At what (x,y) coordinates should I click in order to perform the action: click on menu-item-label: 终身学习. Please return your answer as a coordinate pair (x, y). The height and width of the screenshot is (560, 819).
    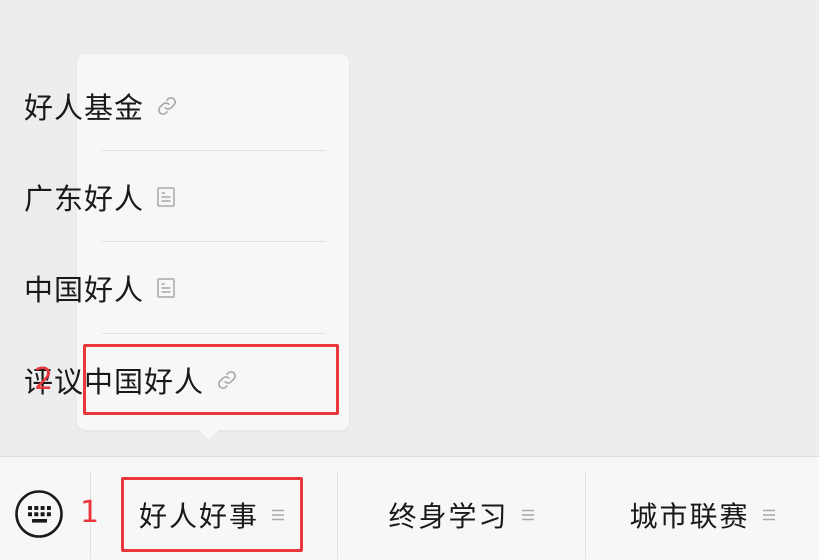
    Looking at the image, I should click on (448, 516).